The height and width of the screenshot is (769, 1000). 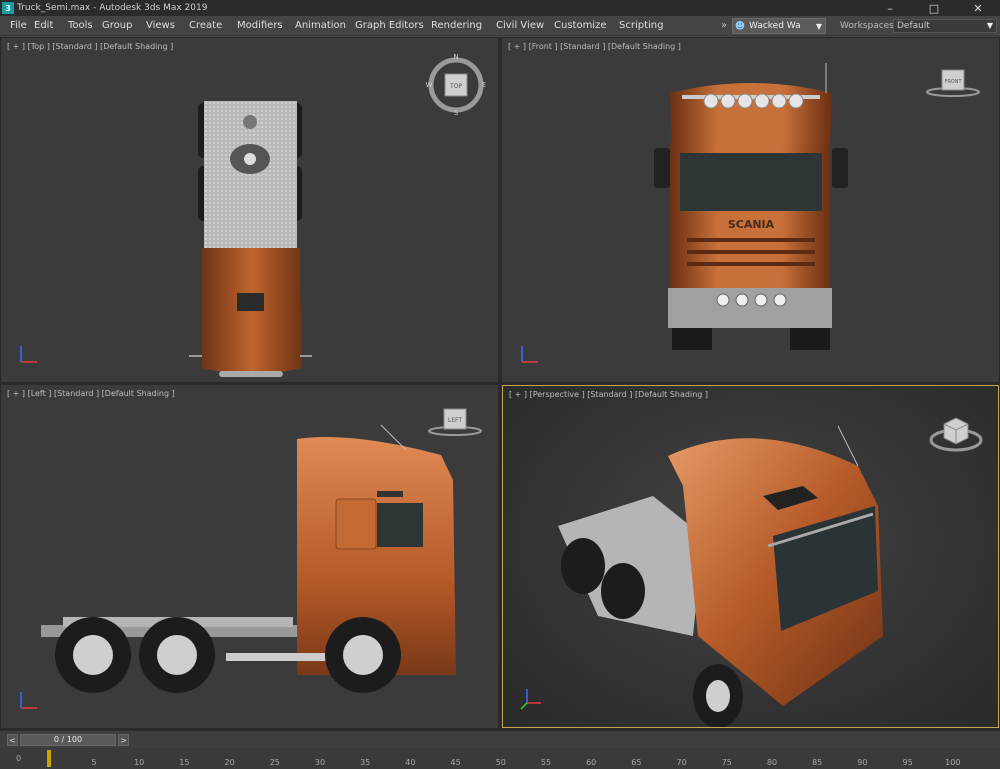 I want to click on timeline-tick-label: 25, so click(x=274, y=762).